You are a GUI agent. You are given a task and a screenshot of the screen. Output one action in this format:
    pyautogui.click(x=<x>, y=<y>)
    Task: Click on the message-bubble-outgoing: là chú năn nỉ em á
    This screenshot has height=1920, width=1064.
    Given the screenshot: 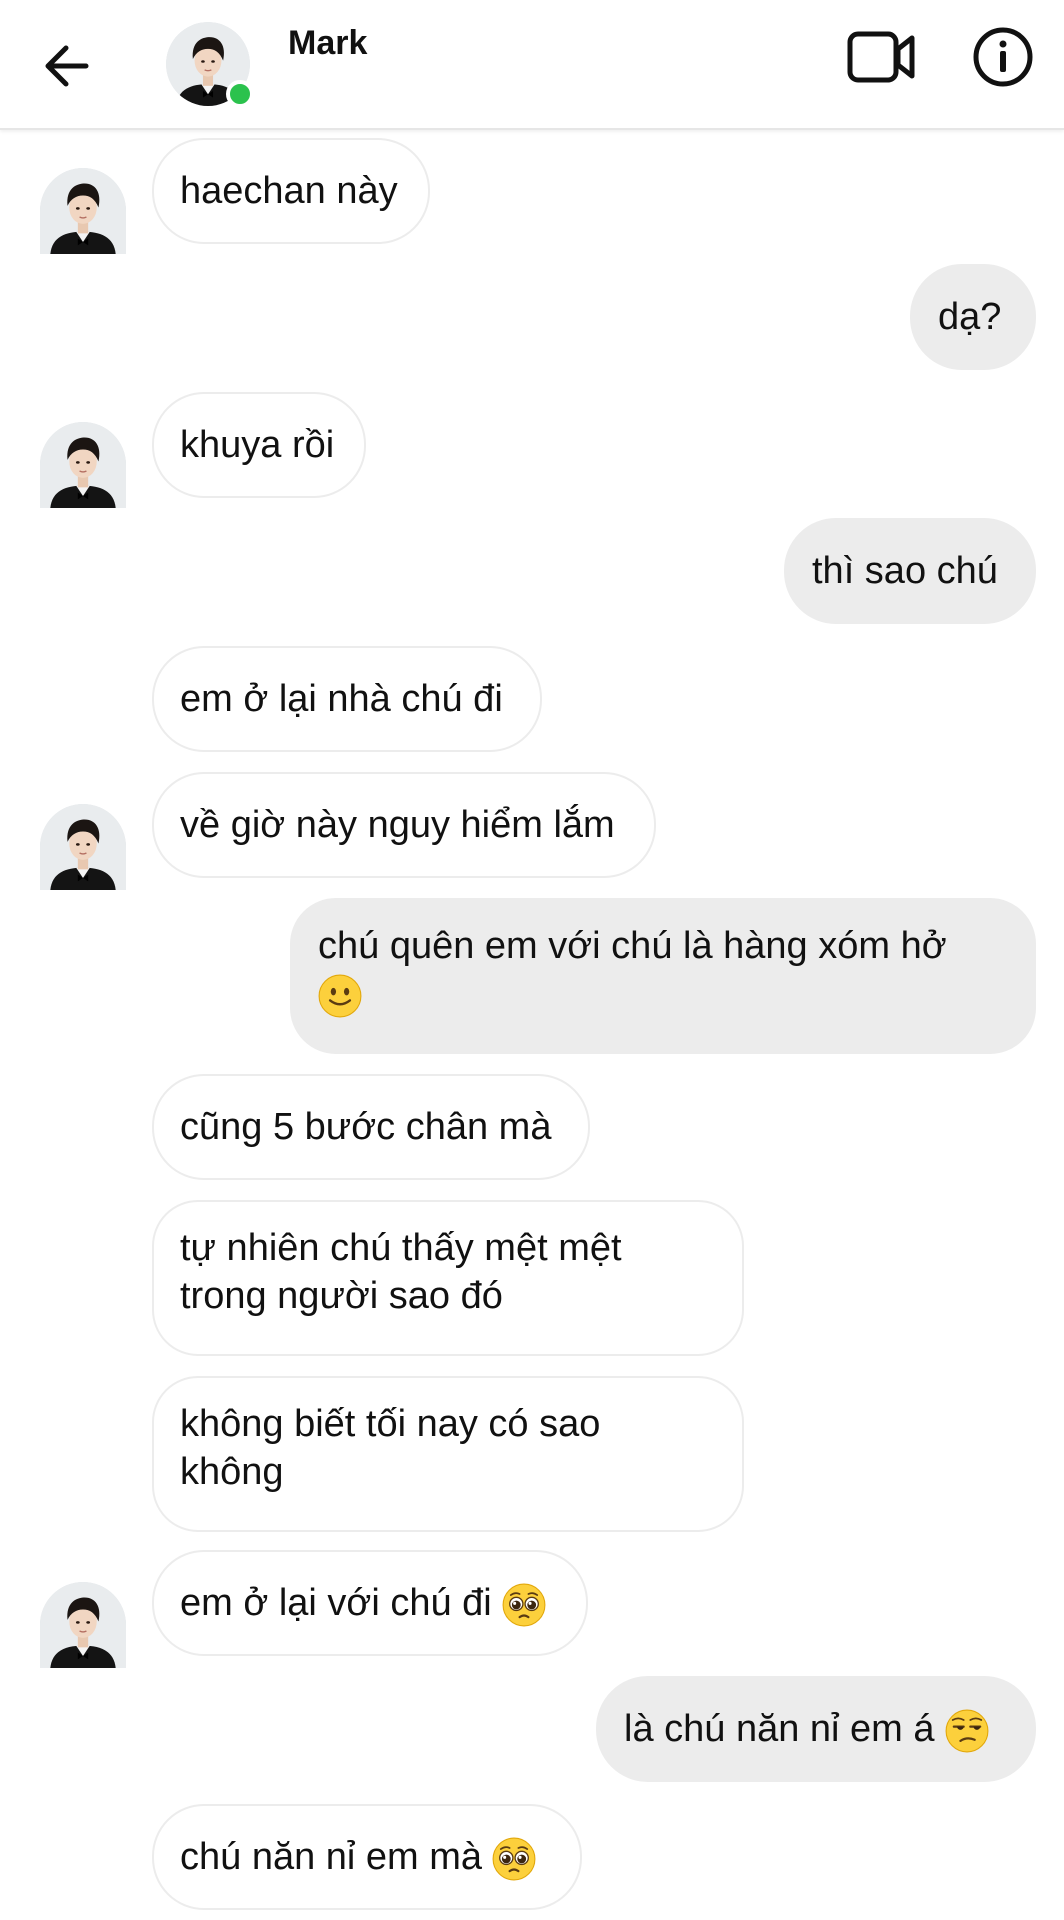 What is the action you would take?
    pyautogui.click(x=816, y=1729)
    